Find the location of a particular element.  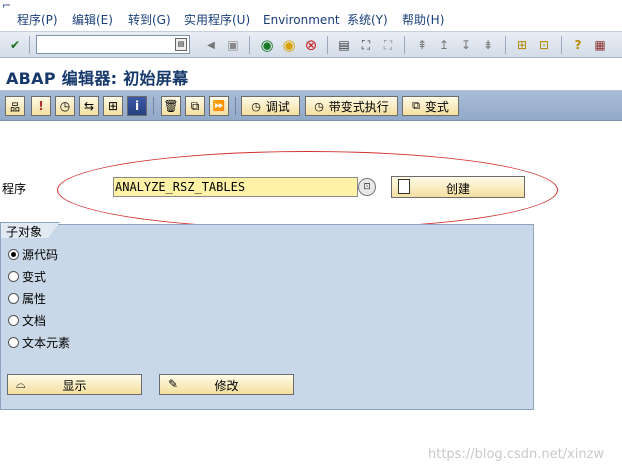

menu-system: 系统(Y) is located at coordinates (367, 20).